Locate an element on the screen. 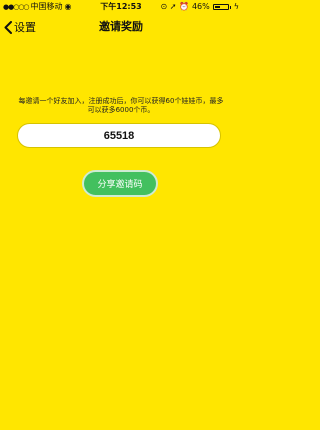 The width and height of the screenshot is (320, 430). status-right: ⊙ ➚ ⏰ 46% ϟ is located at coordinates (199, 7).